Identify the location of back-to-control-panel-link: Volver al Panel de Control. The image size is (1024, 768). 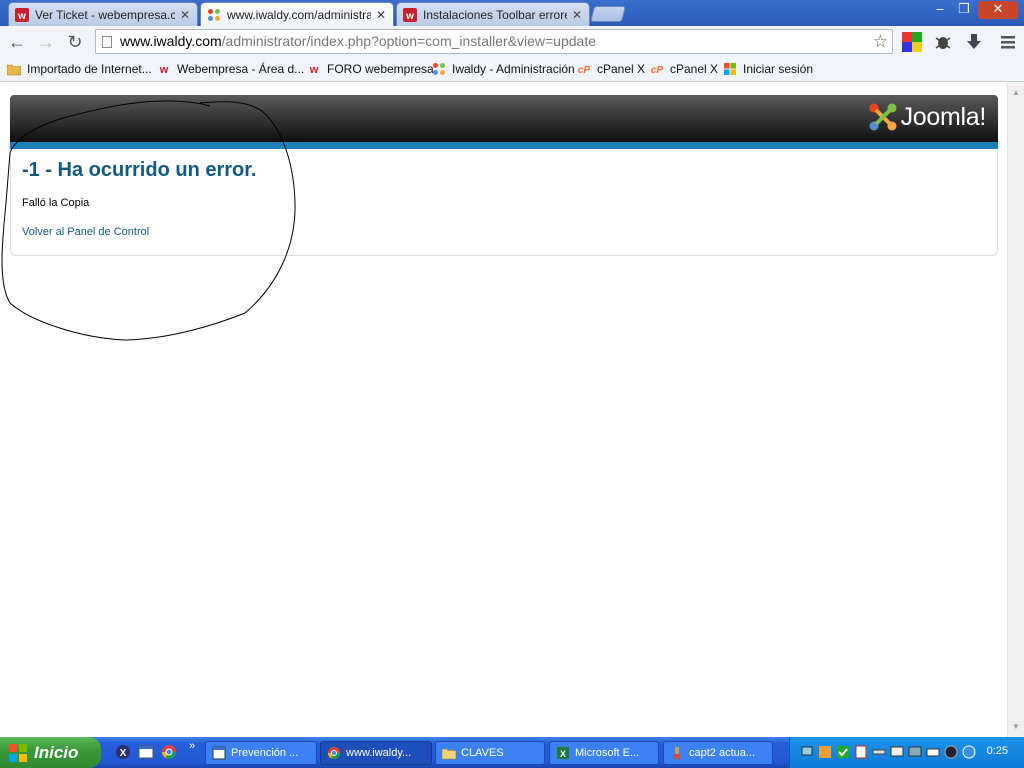
(85, 232).